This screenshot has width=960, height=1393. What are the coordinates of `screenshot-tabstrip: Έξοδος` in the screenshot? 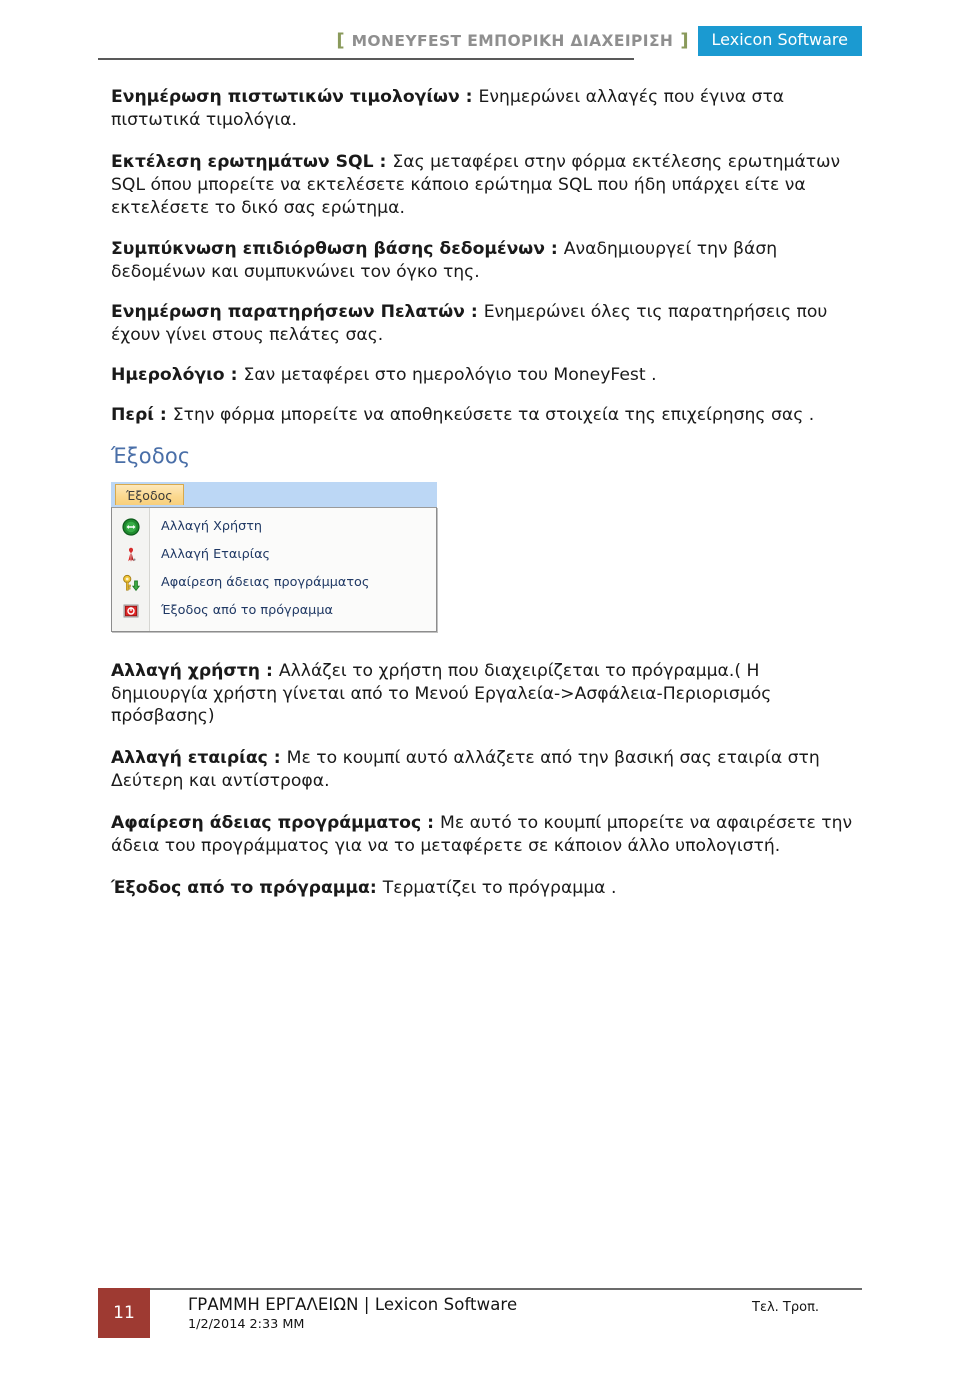 It's located at (274, 494).